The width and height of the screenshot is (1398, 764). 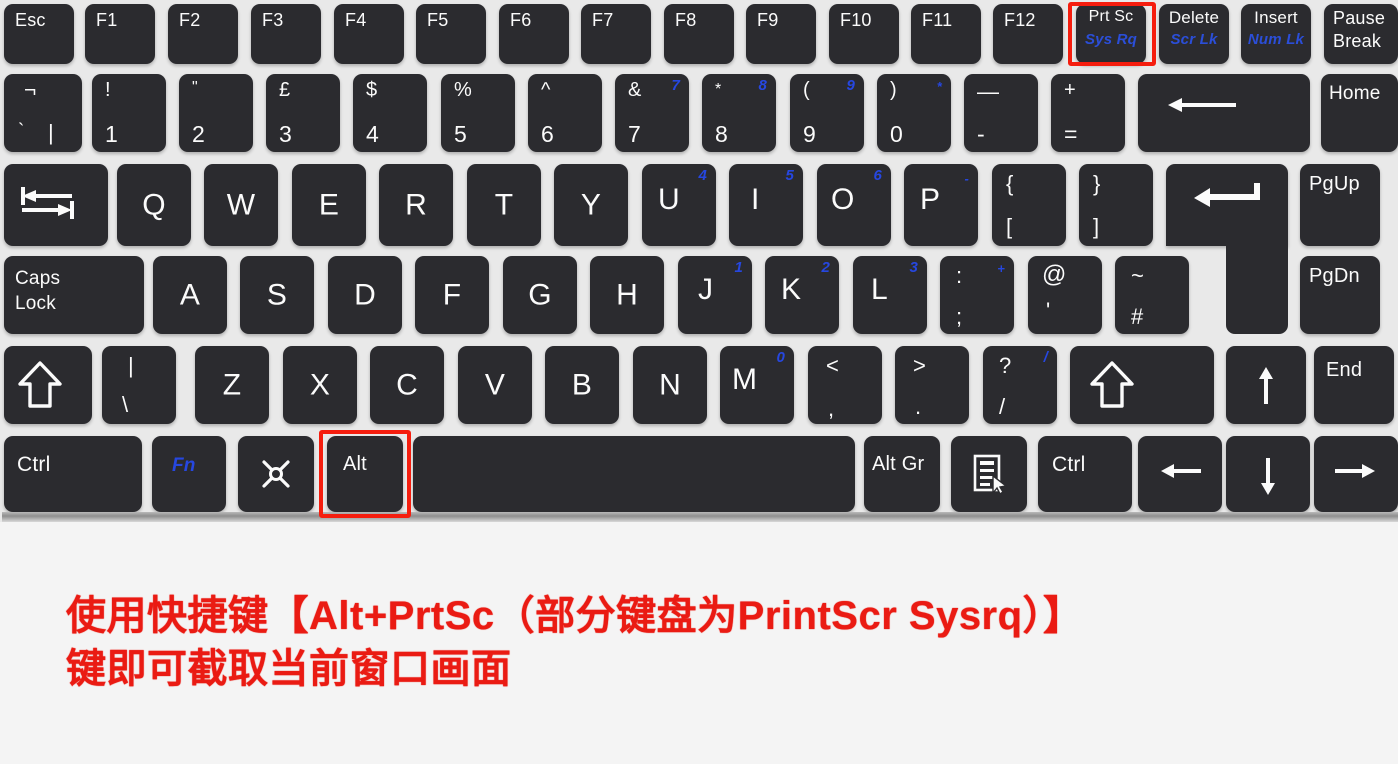 I want to click on key-windows, so click(x=276, y=474).